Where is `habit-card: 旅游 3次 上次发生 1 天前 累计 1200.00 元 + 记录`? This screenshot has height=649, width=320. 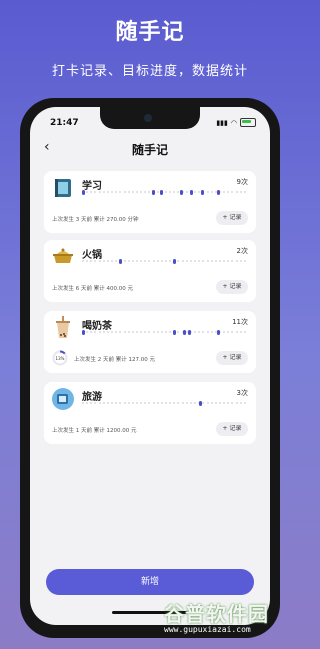 habit-card: 旅游 3次 上次发生 1 天前 累计 1200.00 元 + 记录 is located at coordinates (150, 413).